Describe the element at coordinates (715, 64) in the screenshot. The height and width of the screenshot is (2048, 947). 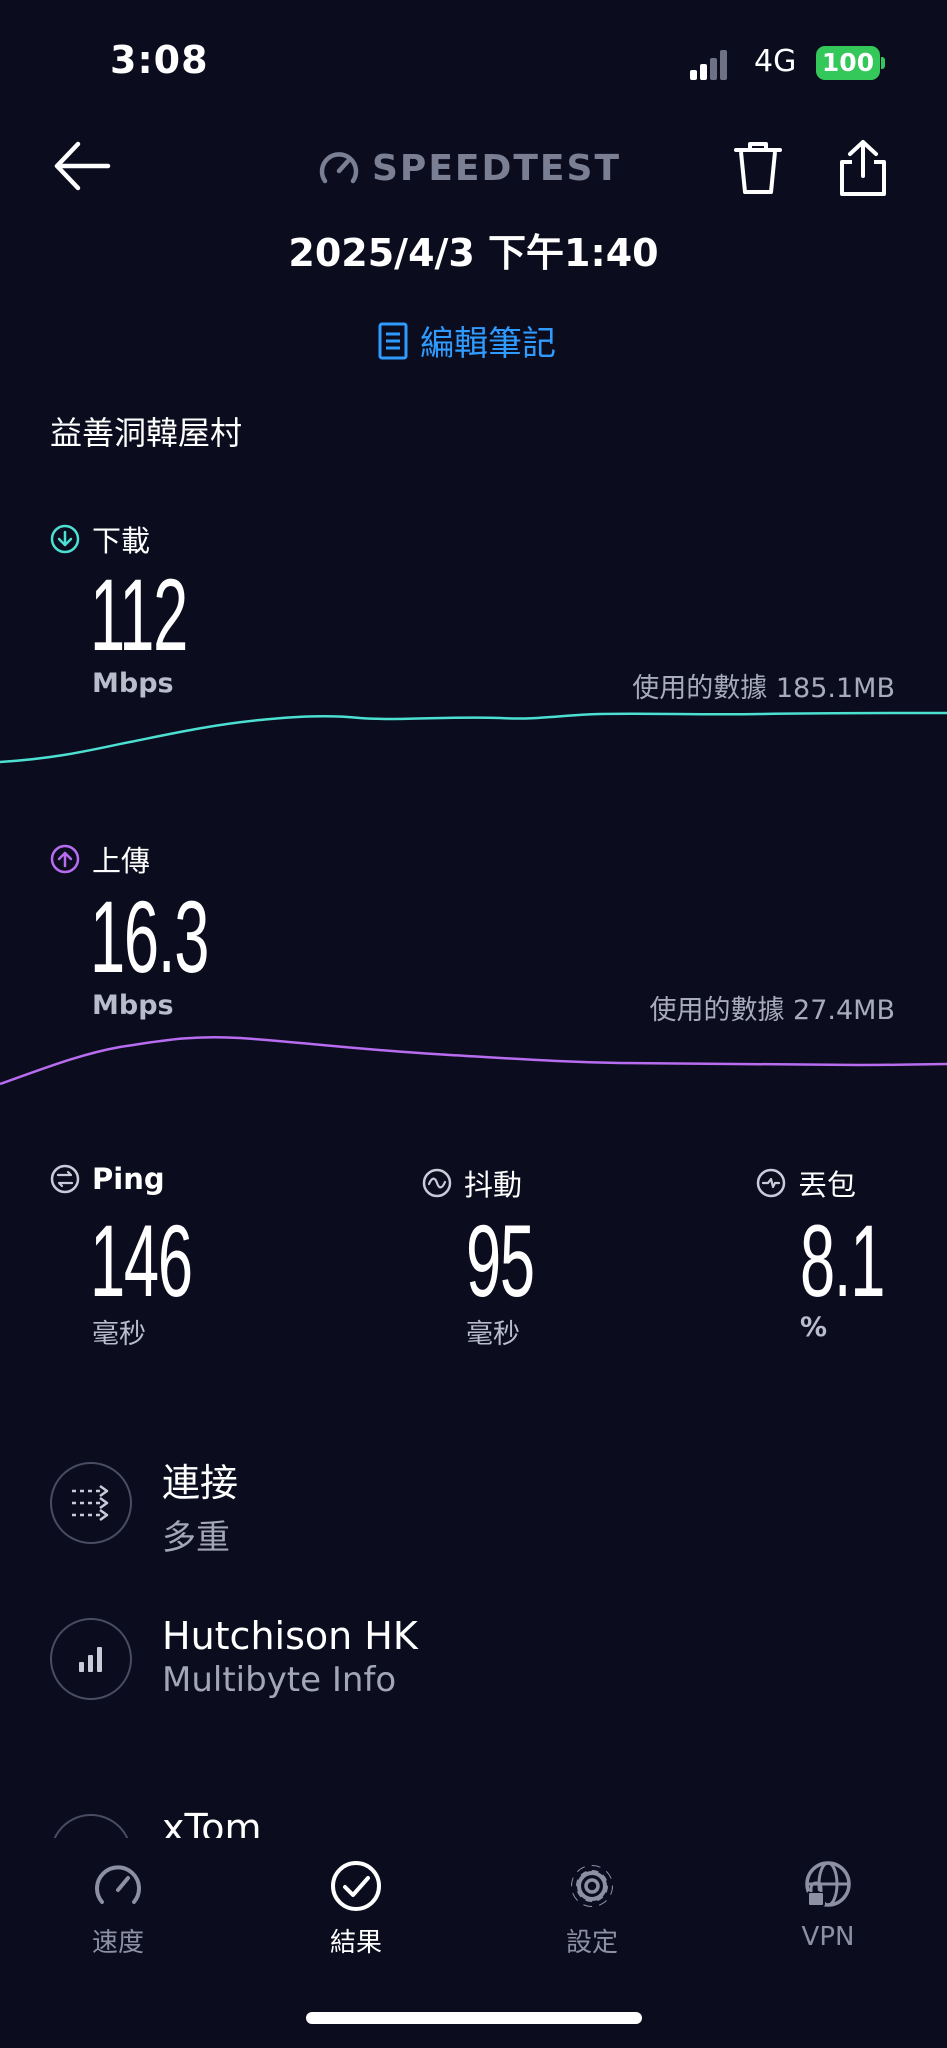
I see `cellular-signal-icon` at that location.